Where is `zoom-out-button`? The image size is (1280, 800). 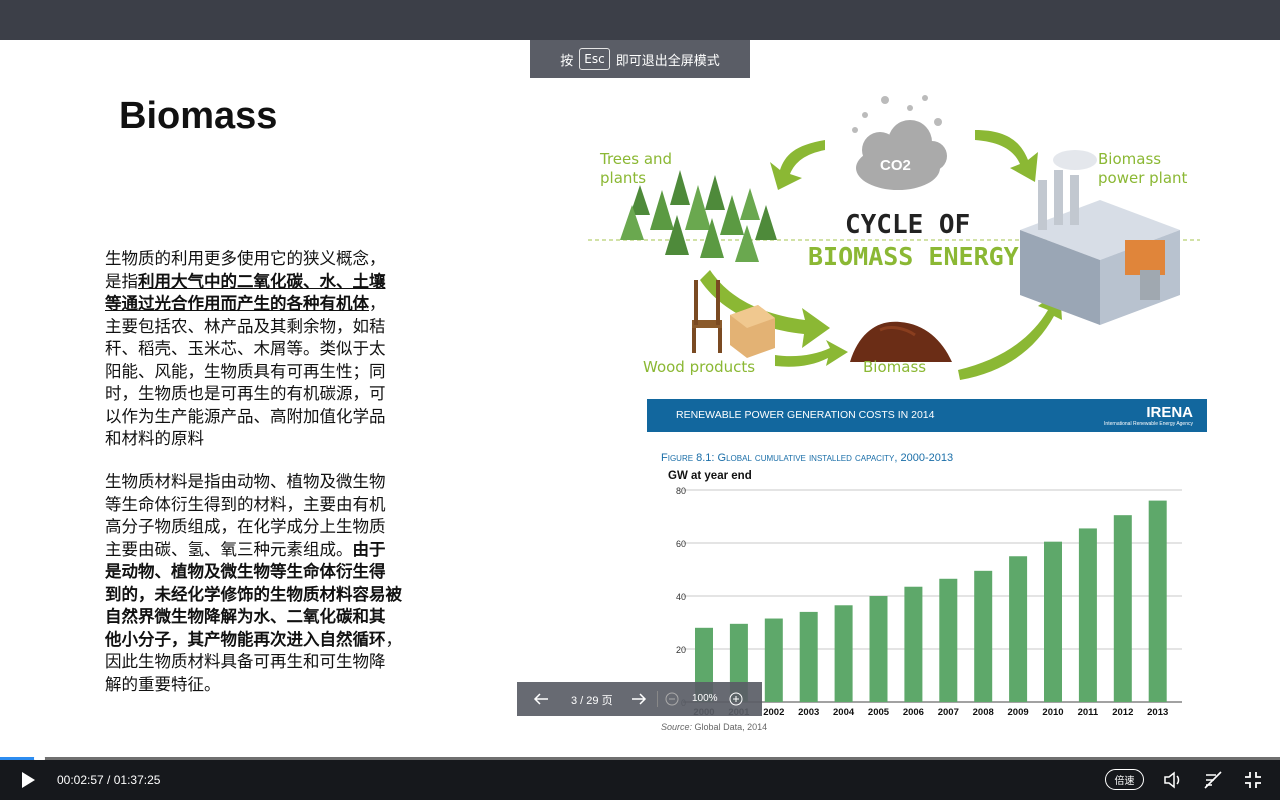 zoom-out-button is located at coordinates (672, 699).